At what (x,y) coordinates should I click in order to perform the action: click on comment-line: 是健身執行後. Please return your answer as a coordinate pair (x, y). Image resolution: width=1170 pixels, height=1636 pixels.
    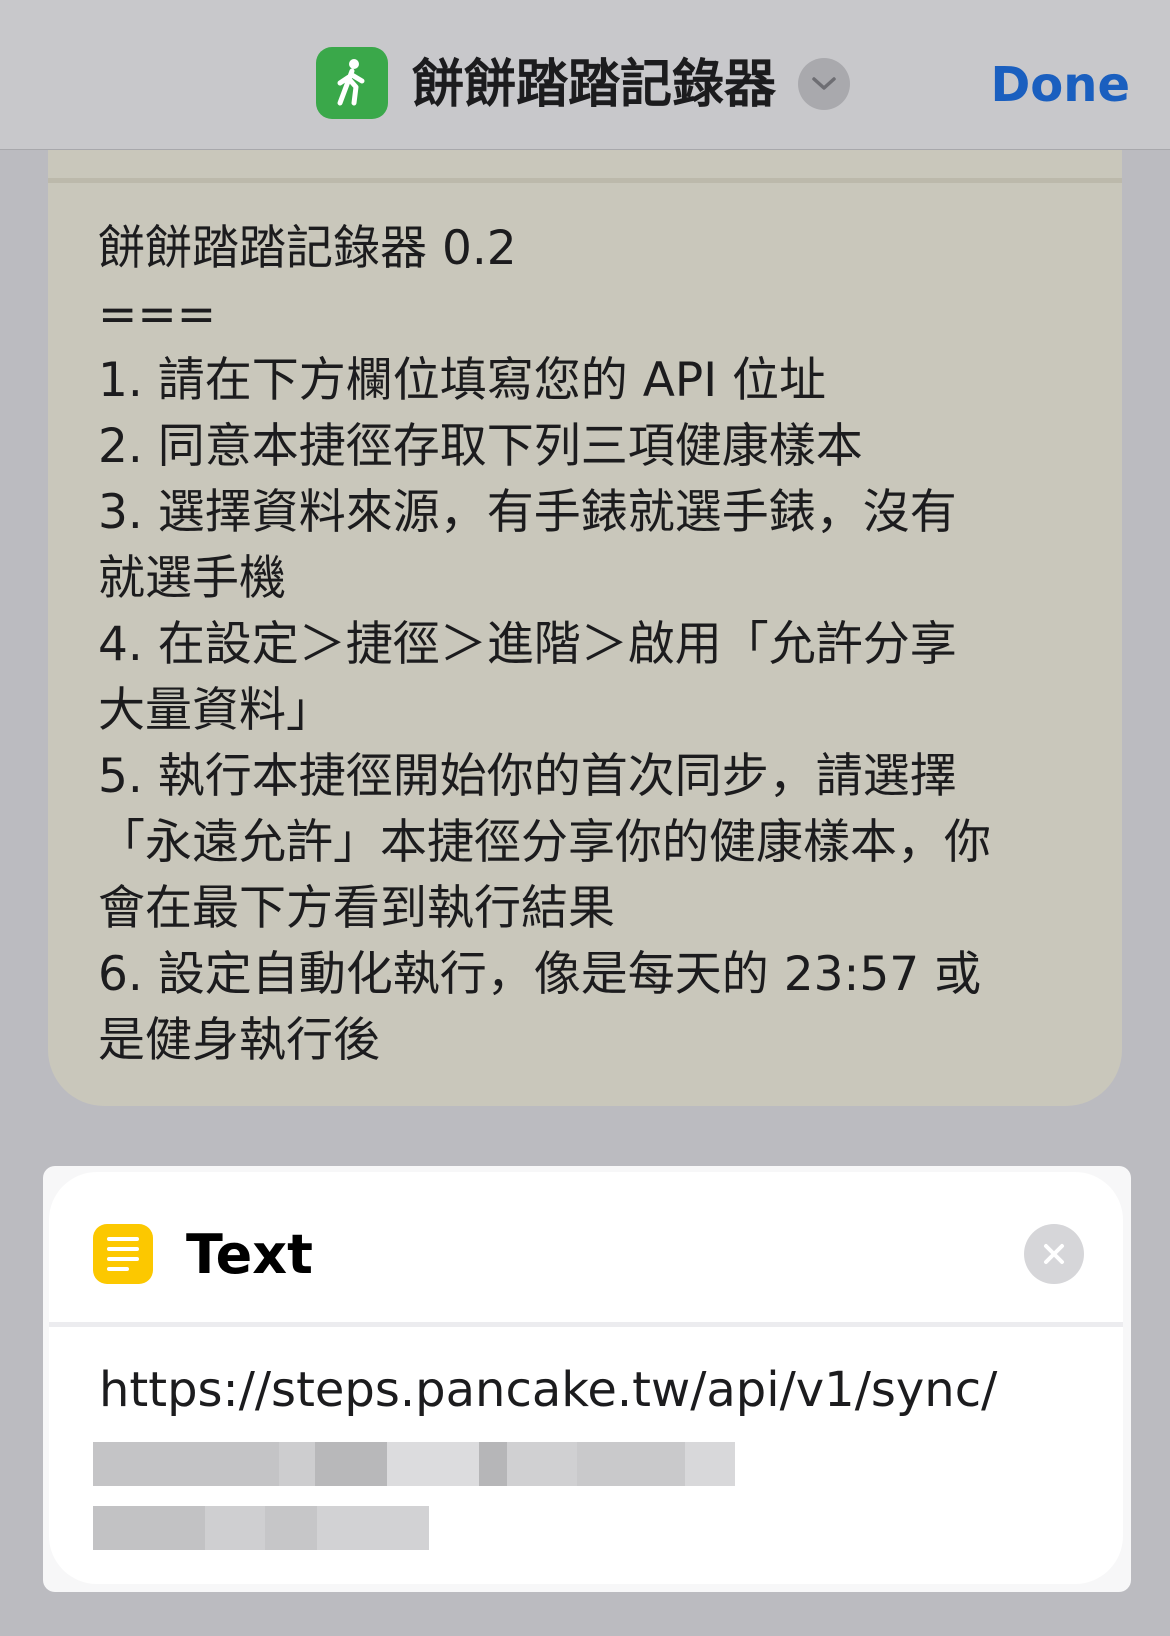
    Looking at the image, I should click on (239, 1040).